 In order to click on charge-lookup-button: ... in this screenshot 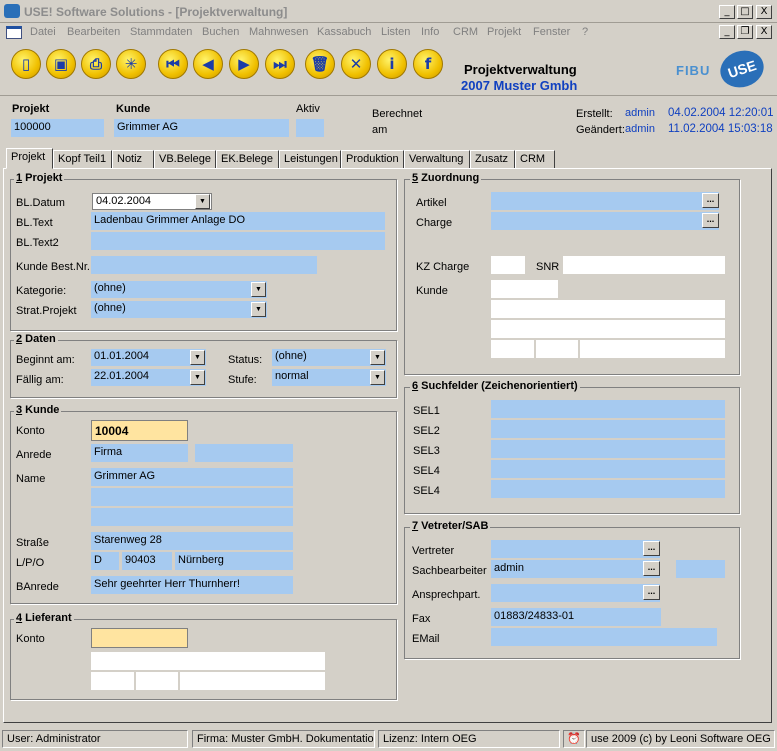, I will do `click(710, 220)`.